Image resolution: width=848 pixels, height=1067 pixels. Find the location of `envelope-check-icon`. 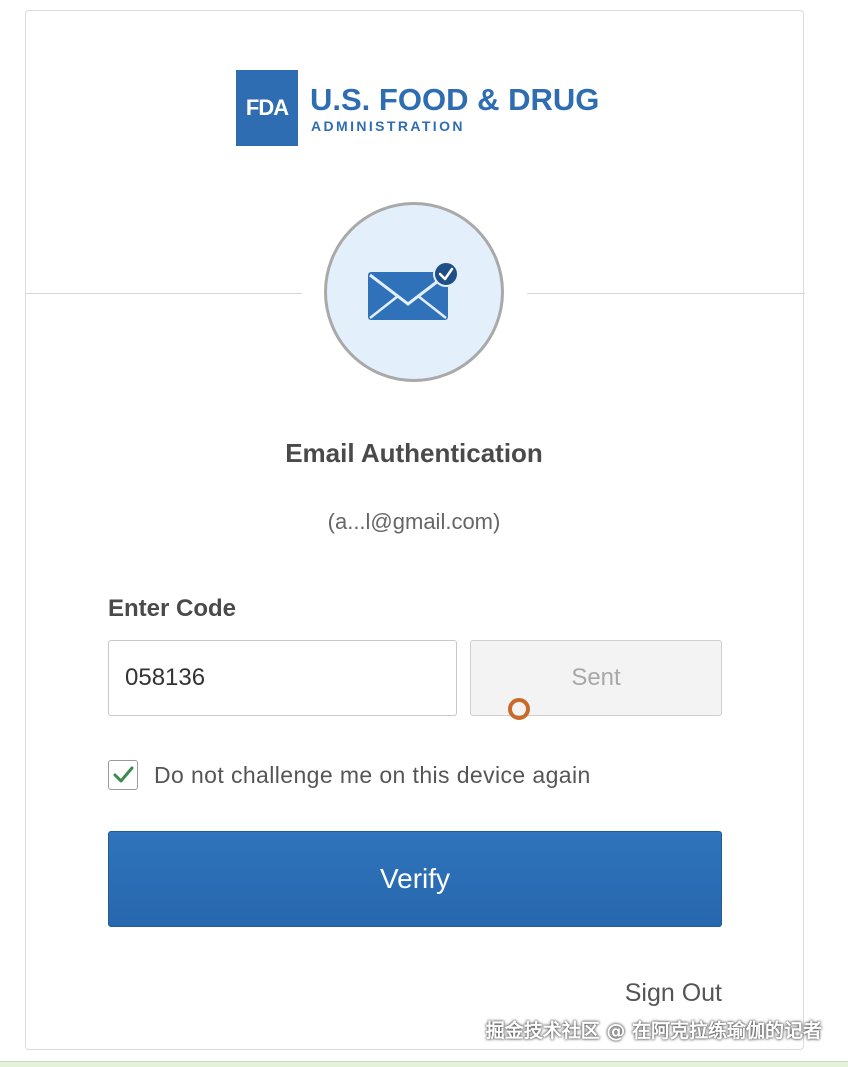

envelope-check-icon is located at coordinates (413, 290).